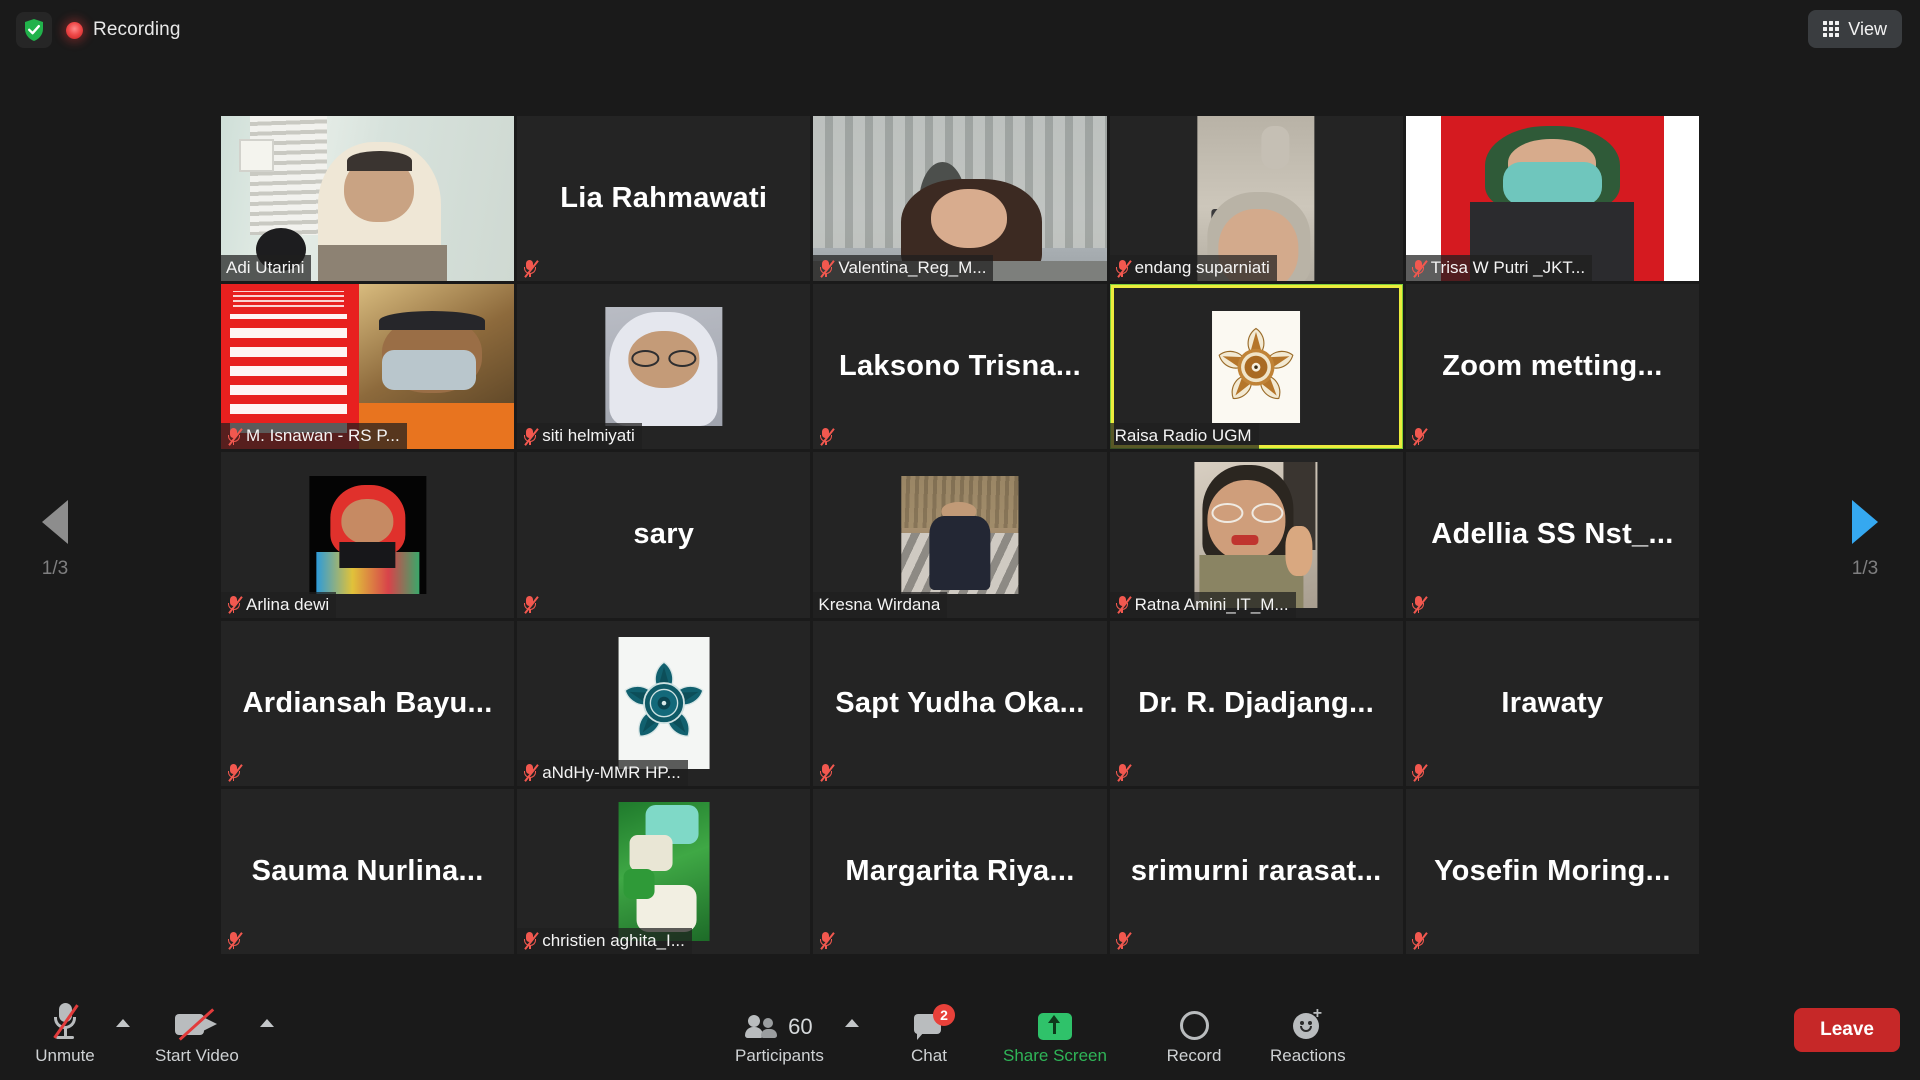  Describe the element at coordinates (288, 604) in the screenshot. I see `participant-name: Arlina dewi` at that location.